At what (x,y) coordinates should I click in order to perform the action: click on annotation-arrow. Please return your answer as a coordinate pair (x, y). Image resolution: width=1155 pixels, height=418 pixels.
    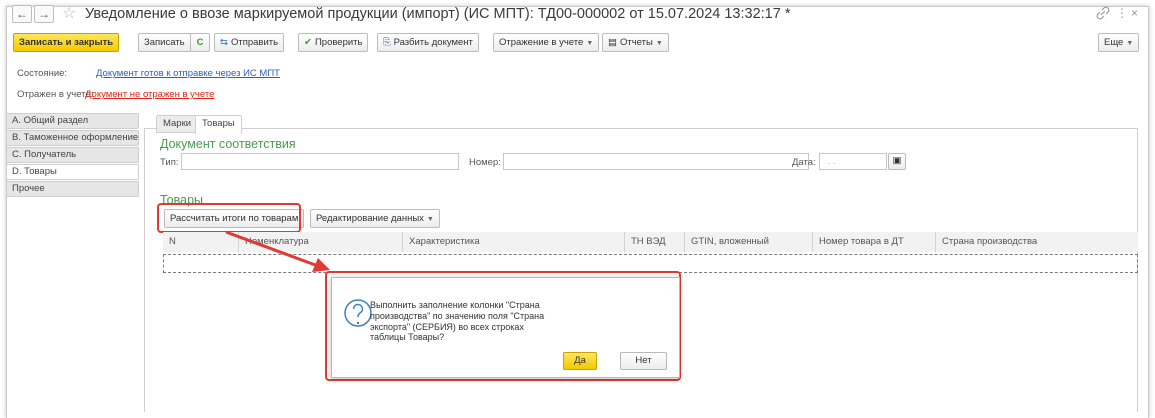
    Looking at the image, I should click on (277, 251).